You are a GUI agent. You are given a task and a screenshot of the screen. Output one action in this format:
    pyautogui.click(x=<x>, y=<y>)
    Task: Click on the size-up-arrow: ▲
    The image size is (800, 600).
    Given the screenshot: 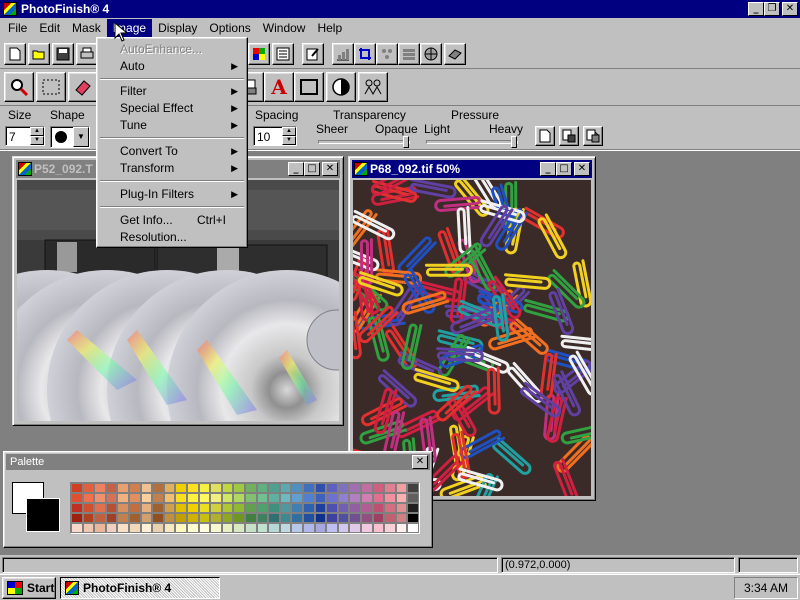 What is the action you would take?
    pyautogui.click(x=37, y=131)
    